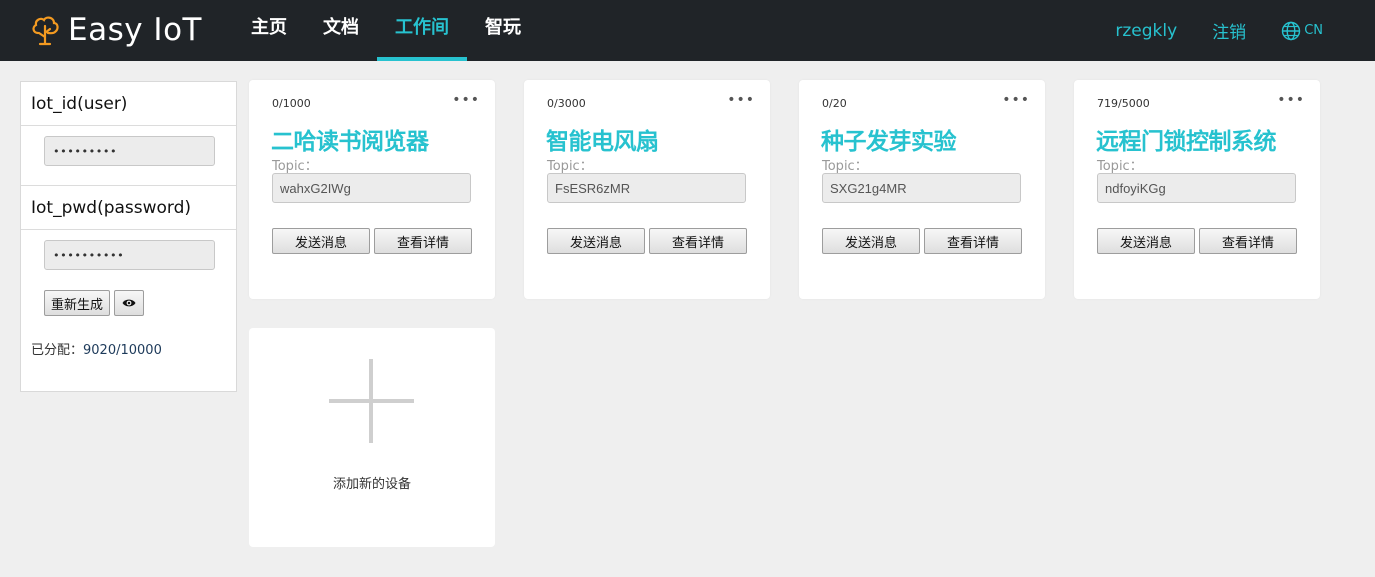 Image resolution: width=1375 pixels, height=577 pixels. I want to click on allocated-quota: 已分配：9020/10000, so click(128, 337).